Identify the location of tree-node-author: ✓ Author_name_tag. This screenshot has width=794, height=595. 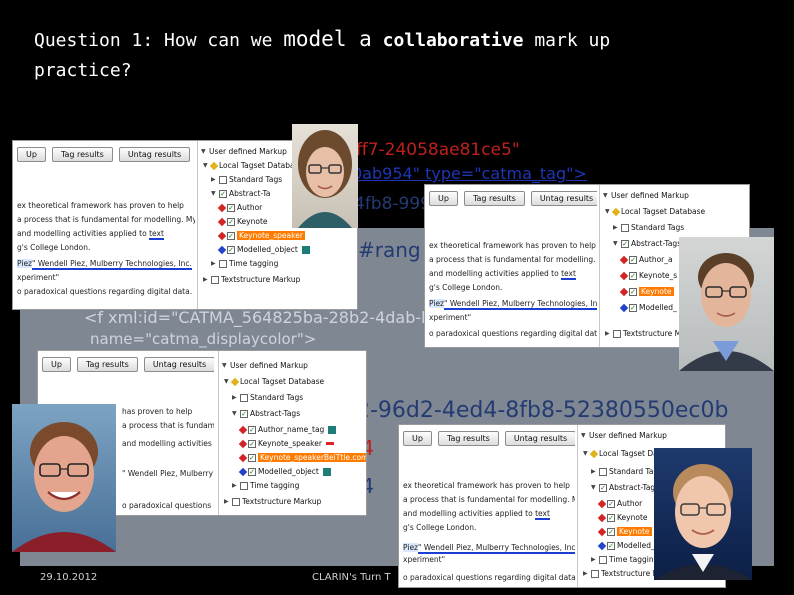
(287, 429).